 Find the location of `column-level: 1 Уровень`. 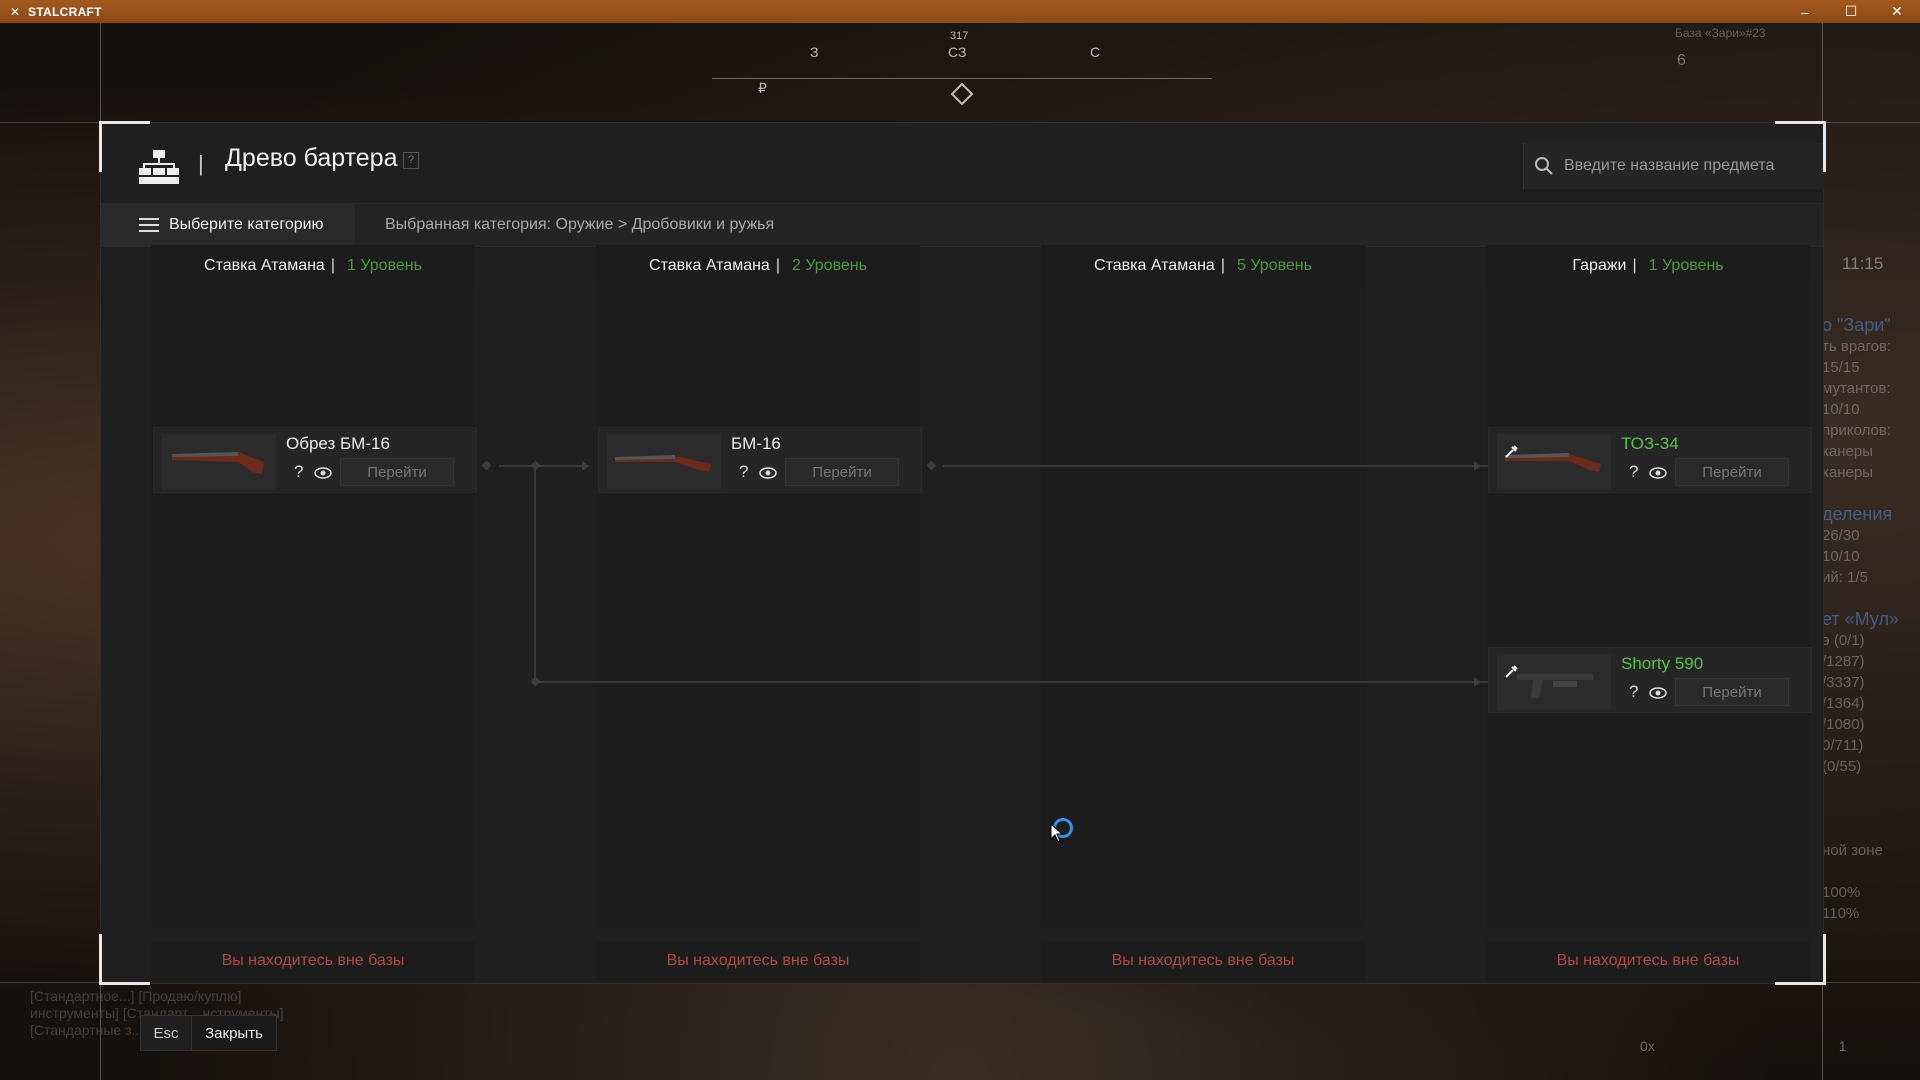

column-level: 1 Уровень is located at coordinates (384, 265).